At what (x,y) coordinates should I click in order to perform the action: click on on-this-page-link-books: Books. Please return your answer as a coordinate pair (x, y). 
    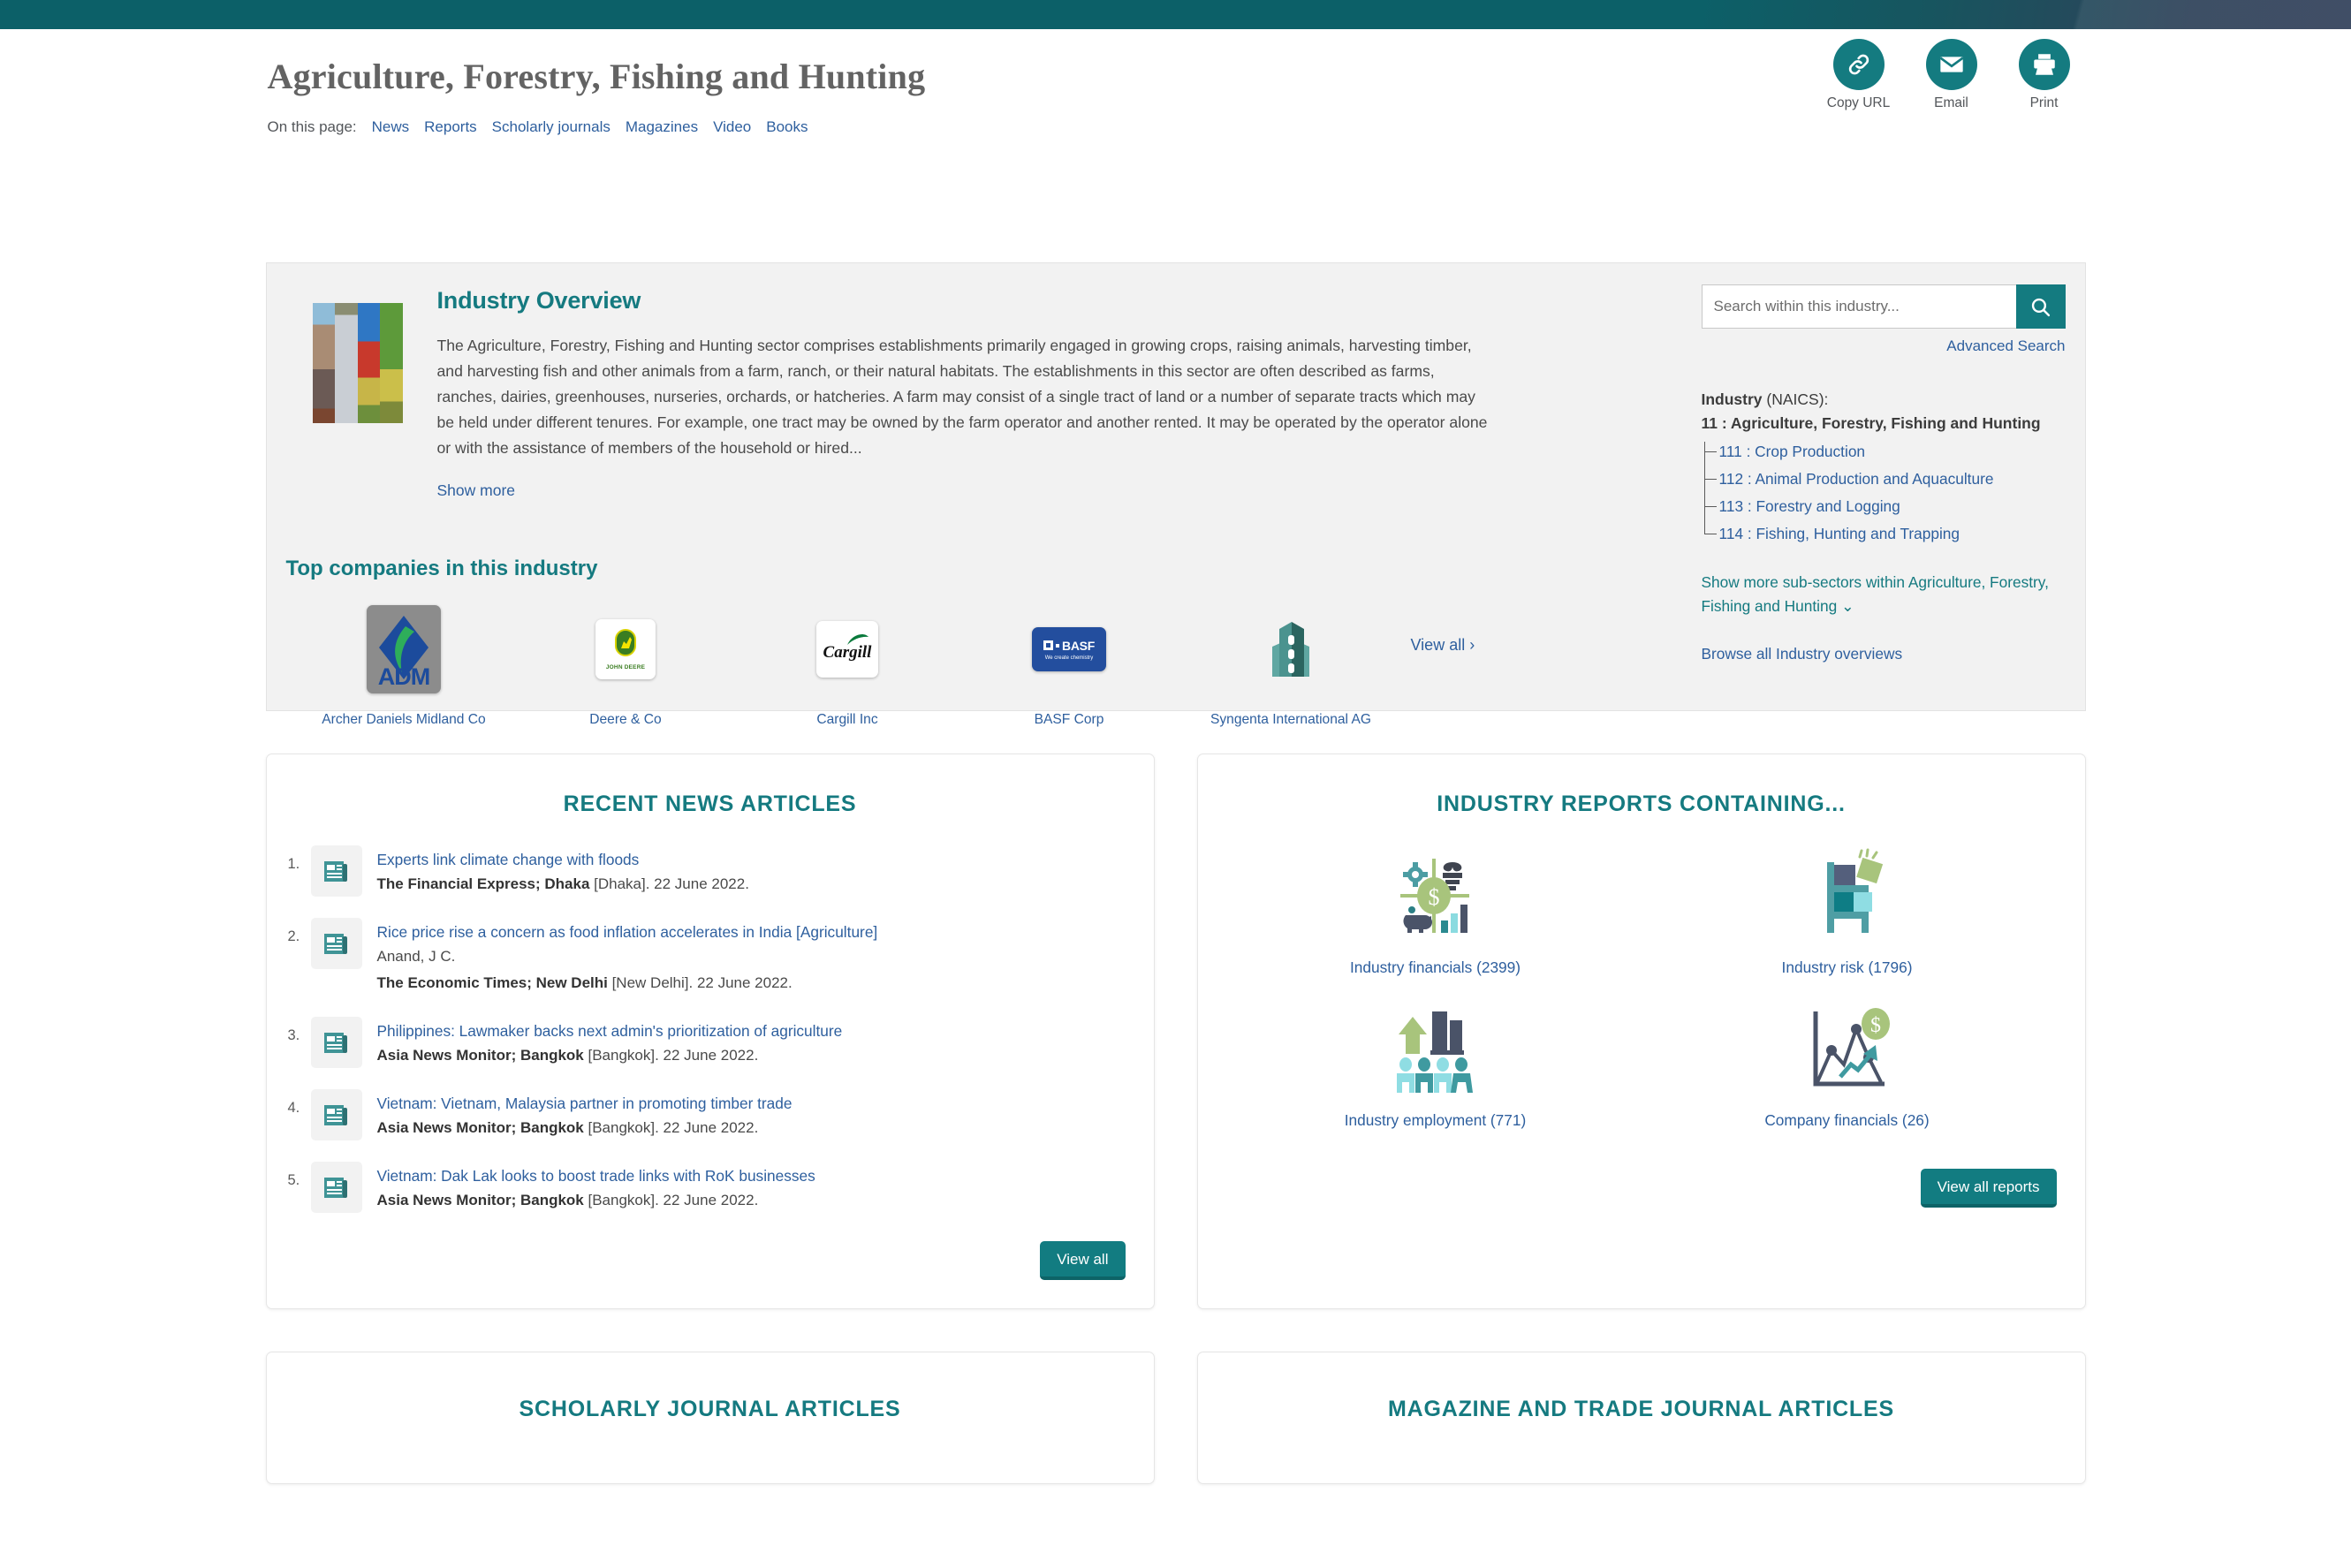
    Looking at the image, I should click on (787, 126).